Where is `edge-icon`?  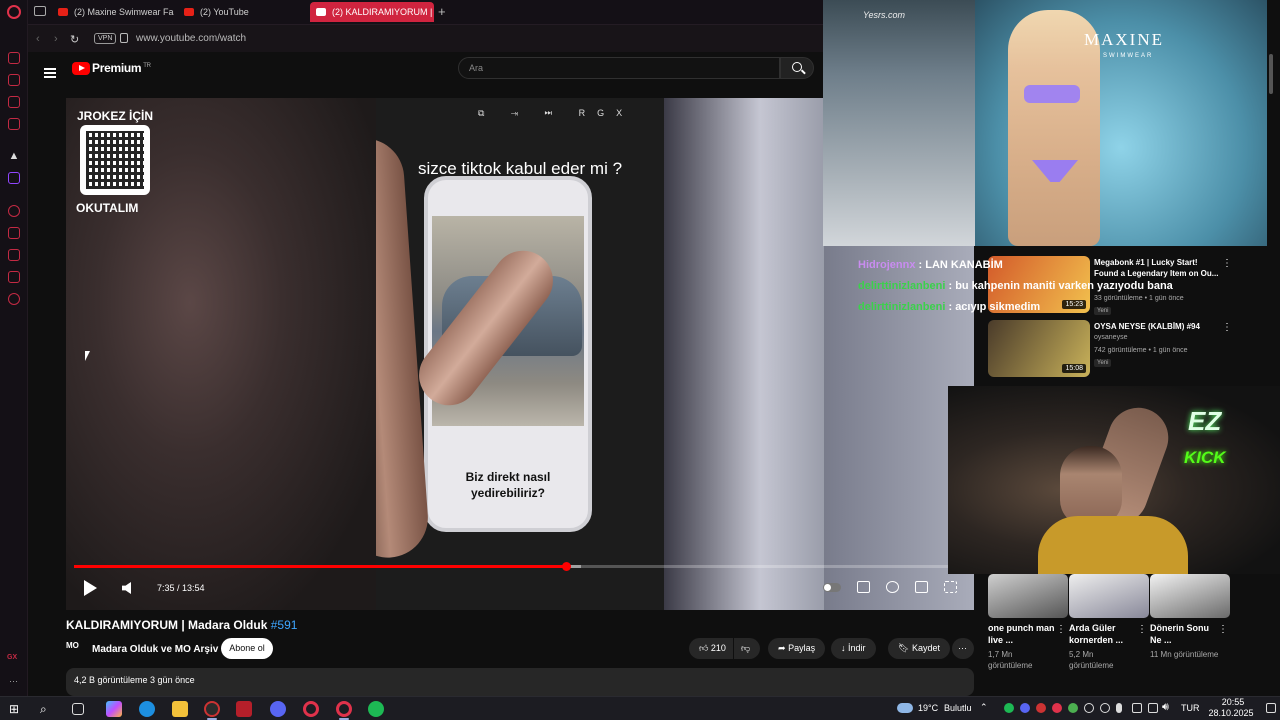 edge-icon is located at coordinates (147, 709).